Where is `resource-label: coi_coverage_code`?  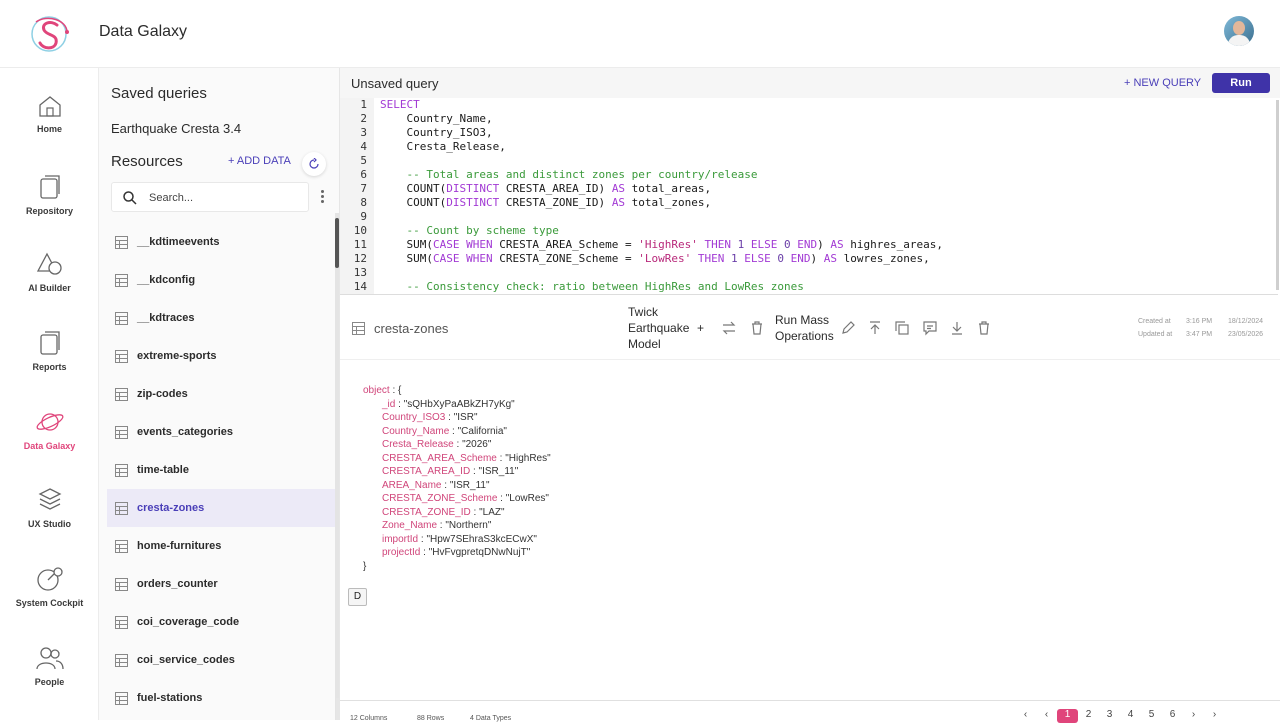 resource-label: coi_coverage_code is located at coordinates (188, 622).